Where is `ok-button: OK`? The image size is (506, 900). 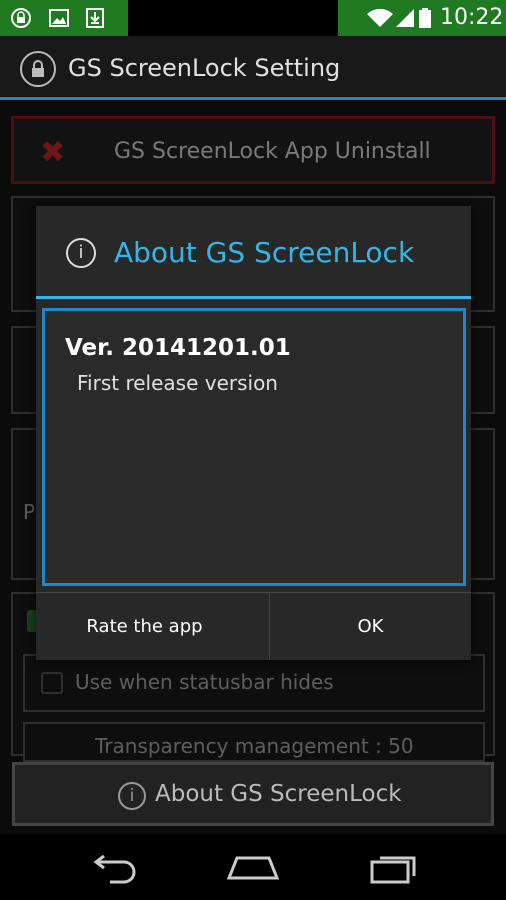
ok-button: OK is located at coordinates (370, 627).